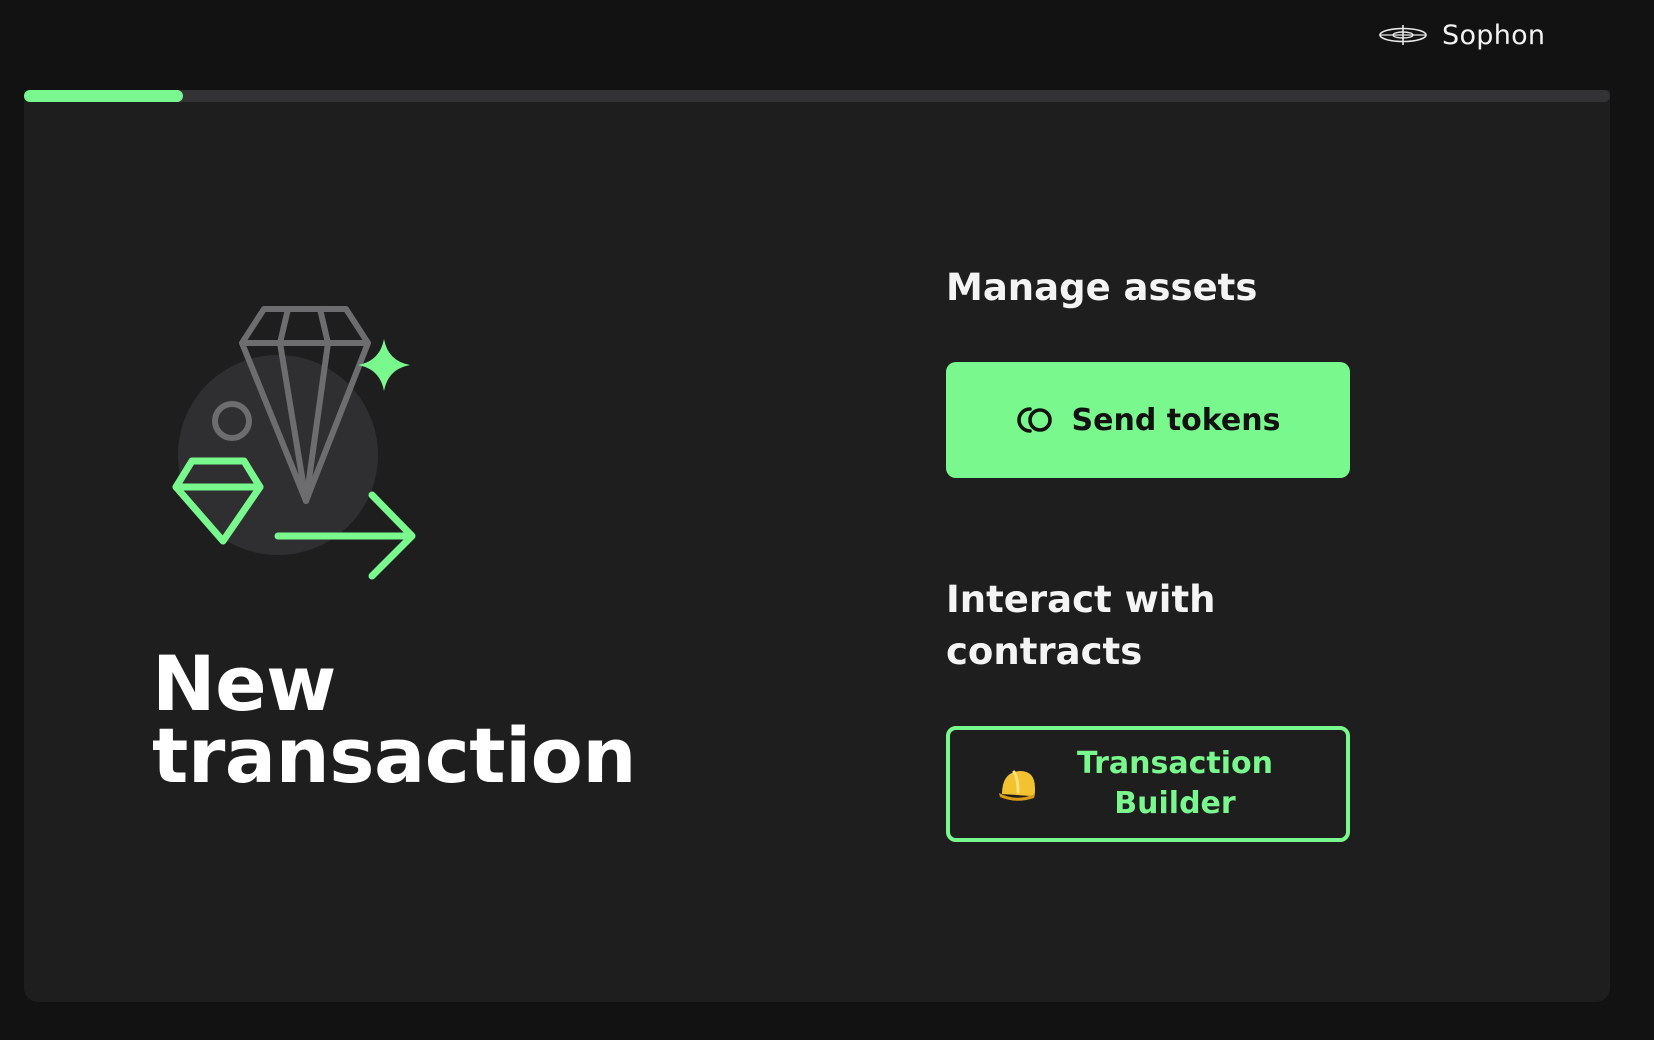 This screenshot has width=1654, height=1040. What do you see at coordinates (1403, 35) in the screenshot?
I see `sophon-logo-icon` at bounding box center [1403, 35].